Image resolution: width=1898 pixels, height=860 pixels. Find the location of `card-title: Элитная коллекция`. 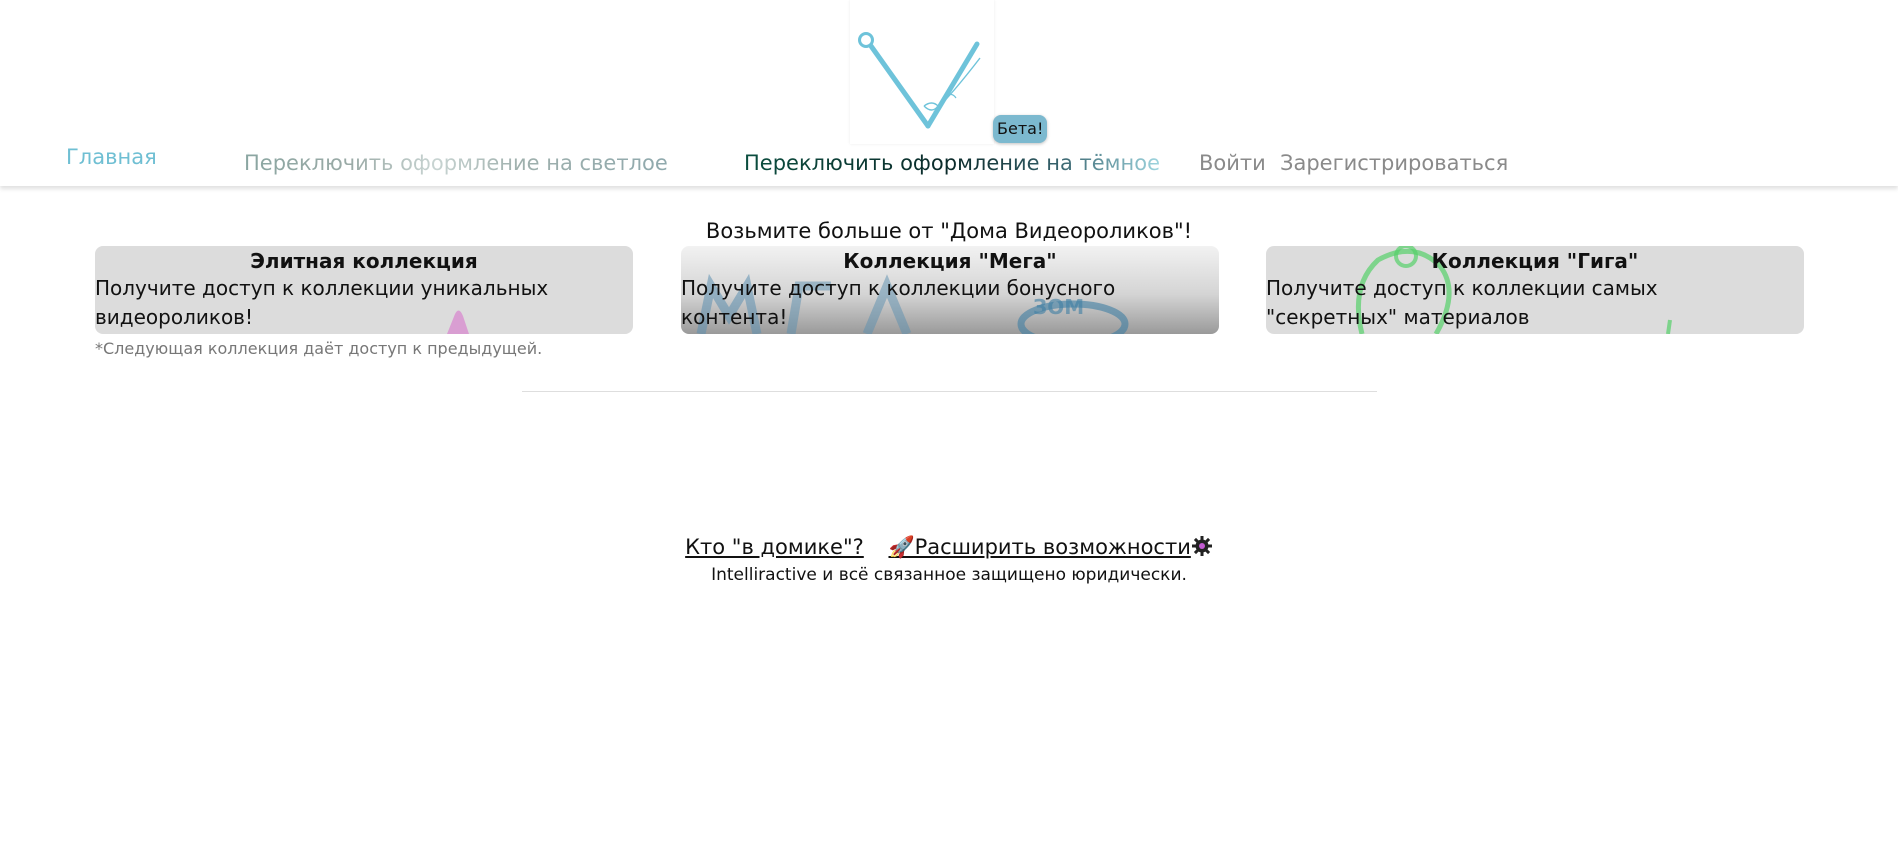

card-title: Элитная коллекция is located at coordinates (364, 261).